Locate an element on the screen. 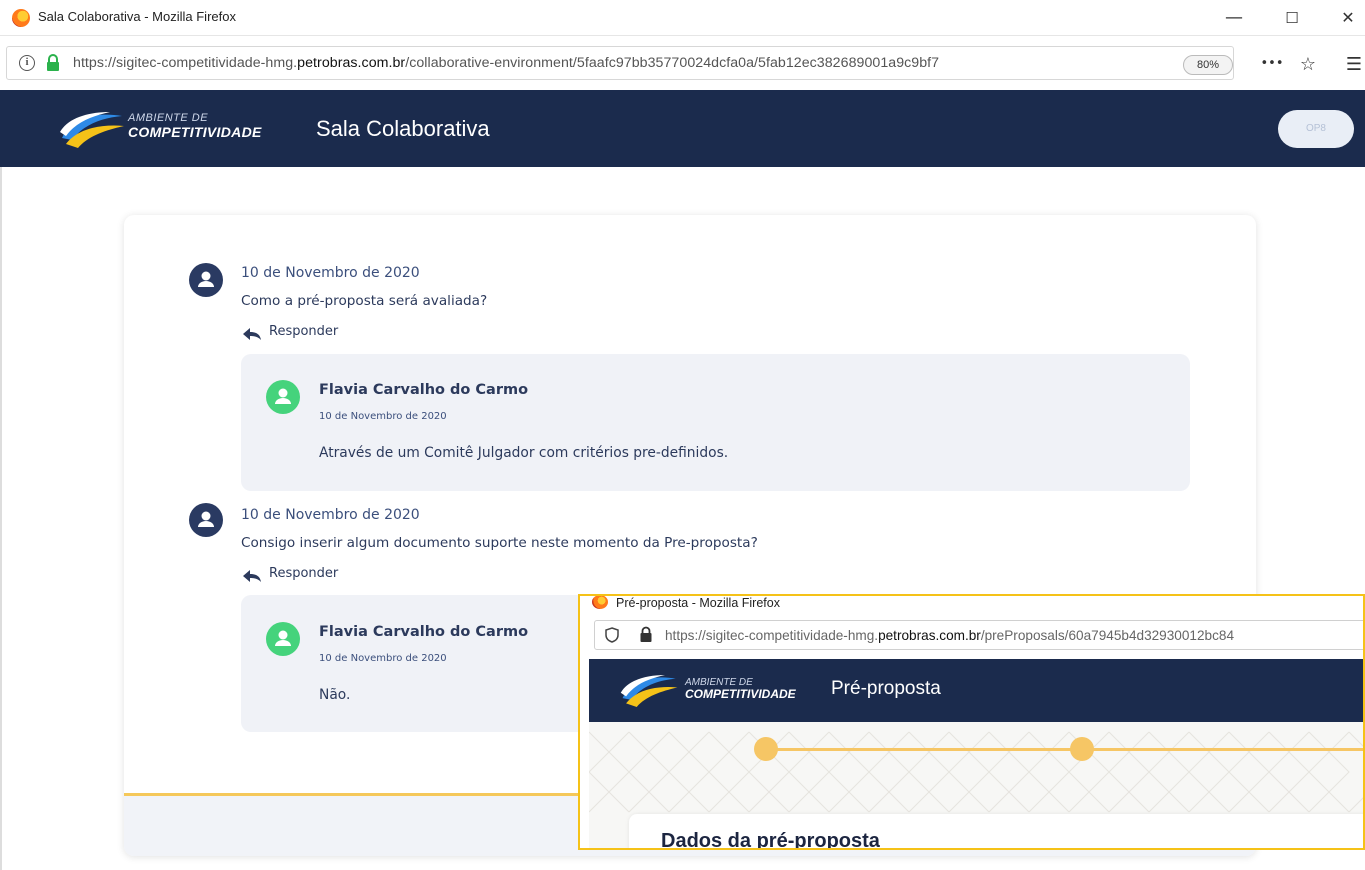 The height and width of the screenshot is (870, 1365). bookmark-star-icon: ☆ is located at coordinates (1308, 64).